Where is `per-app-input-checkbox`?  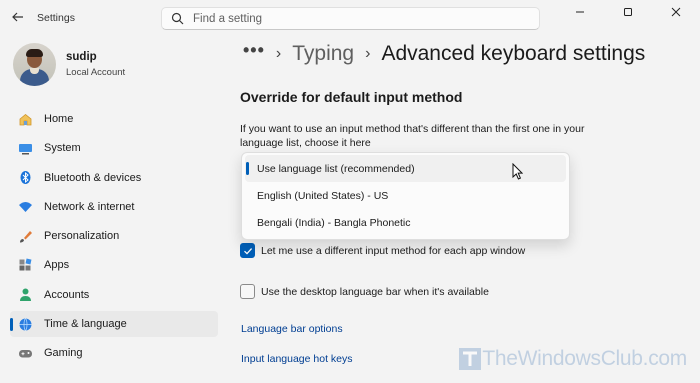 per-app-input-checkbox is located at coordinates (247, 250).